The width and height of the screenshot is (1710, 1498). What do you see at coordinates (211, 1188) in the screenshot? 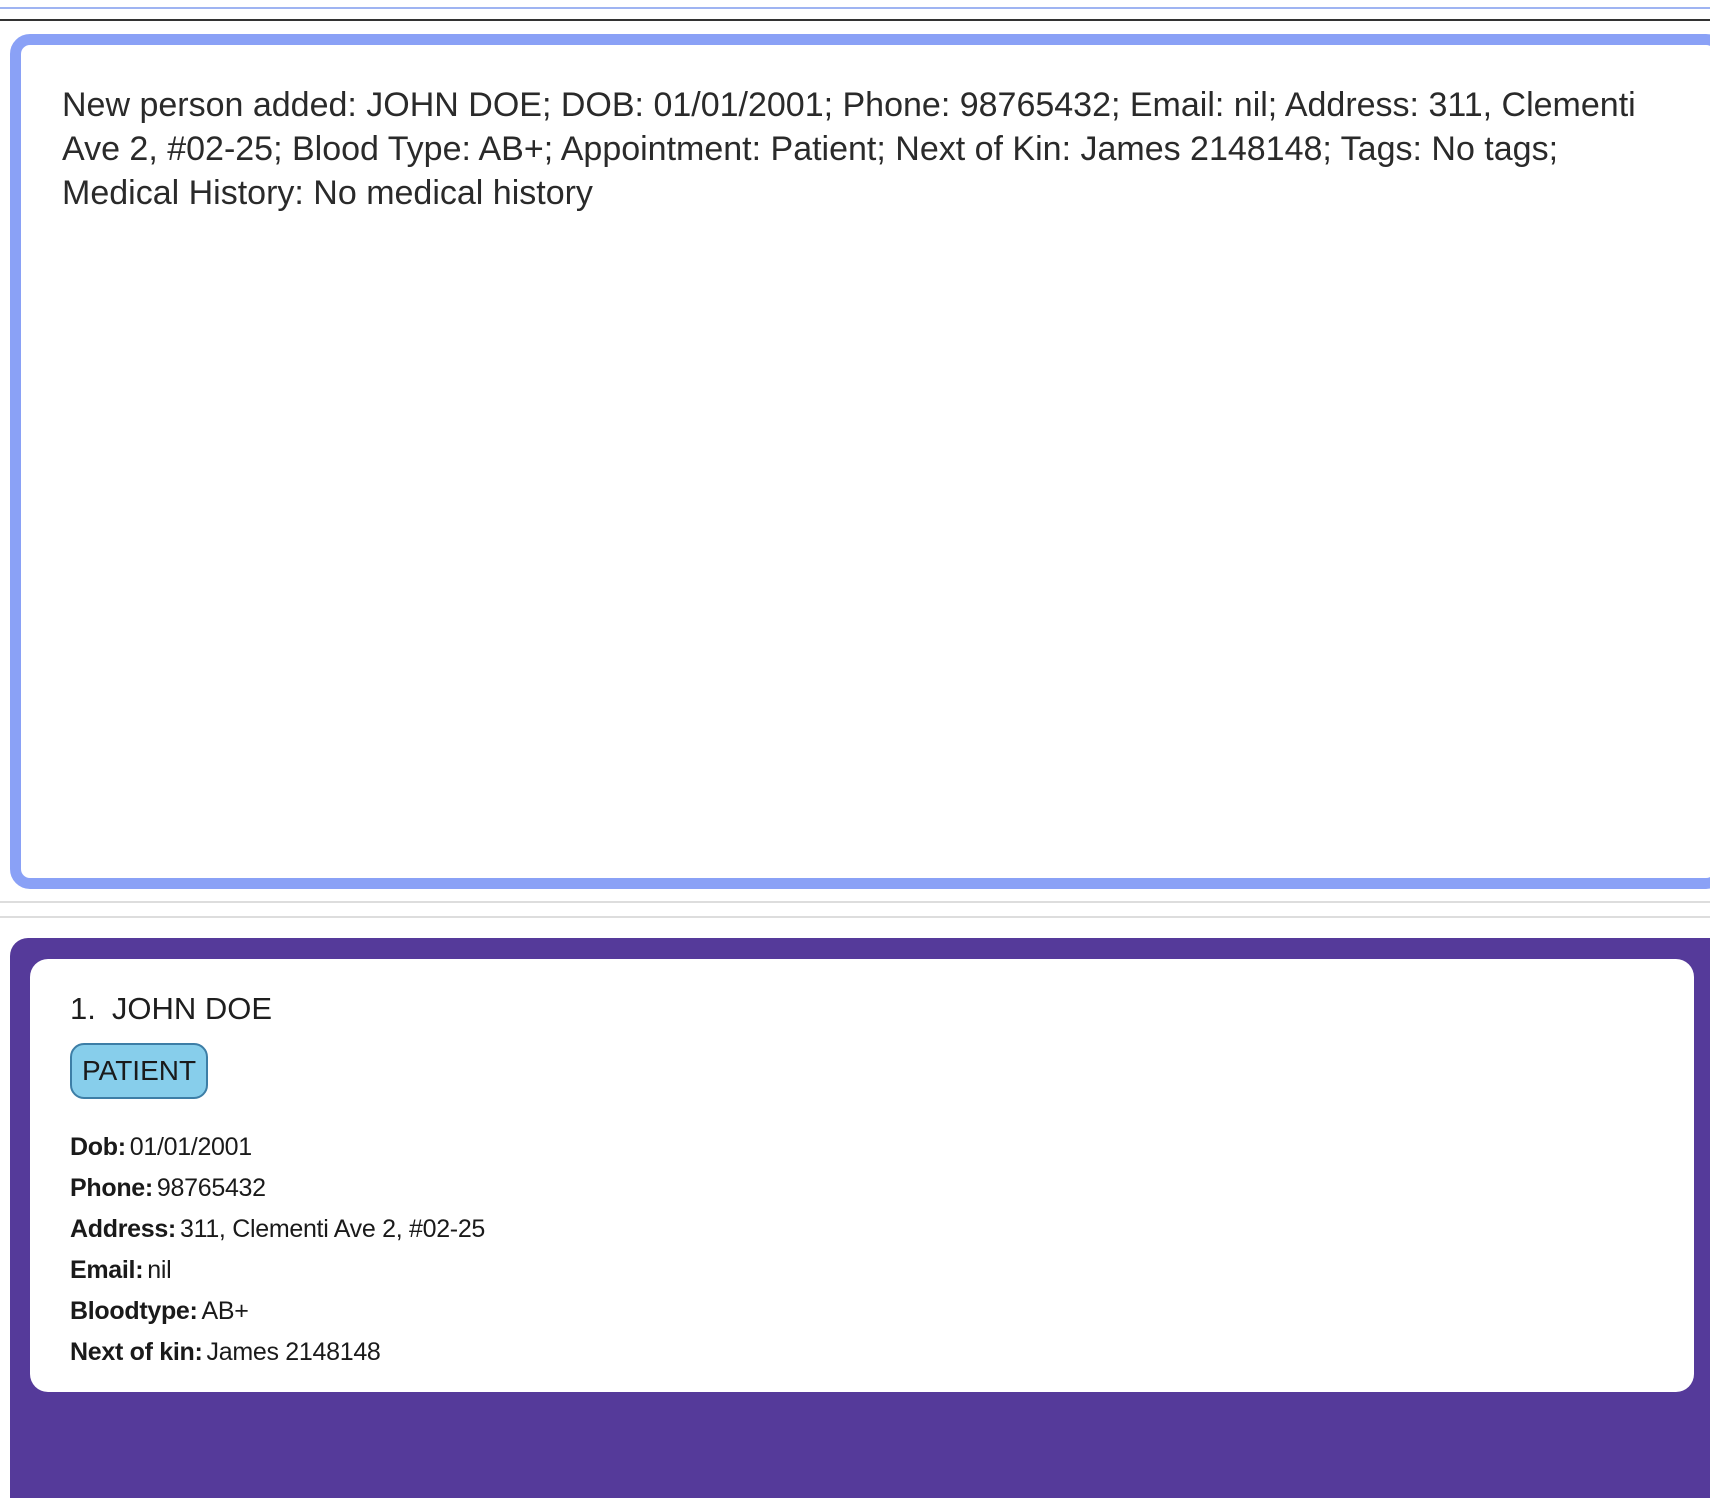
I see `phone-value: 98765432` at bounding box center [211, 1188].